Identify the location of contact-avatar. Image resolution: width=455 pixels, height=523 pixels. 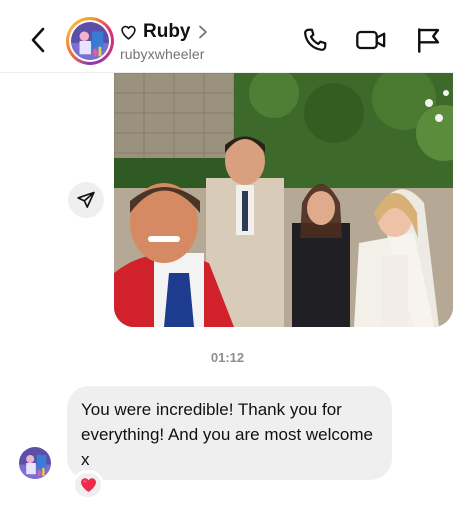
(90, 41).